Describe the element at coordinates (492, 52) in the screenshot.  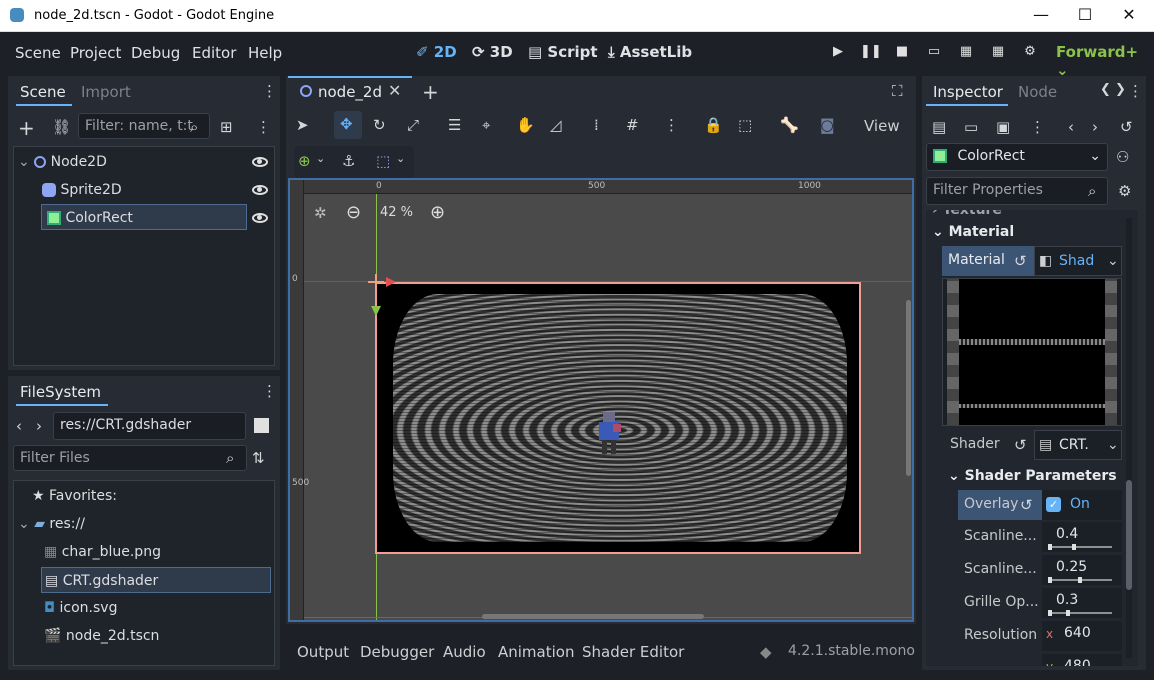
I see `mode-3d-button: ⟳ 3D` at that location.